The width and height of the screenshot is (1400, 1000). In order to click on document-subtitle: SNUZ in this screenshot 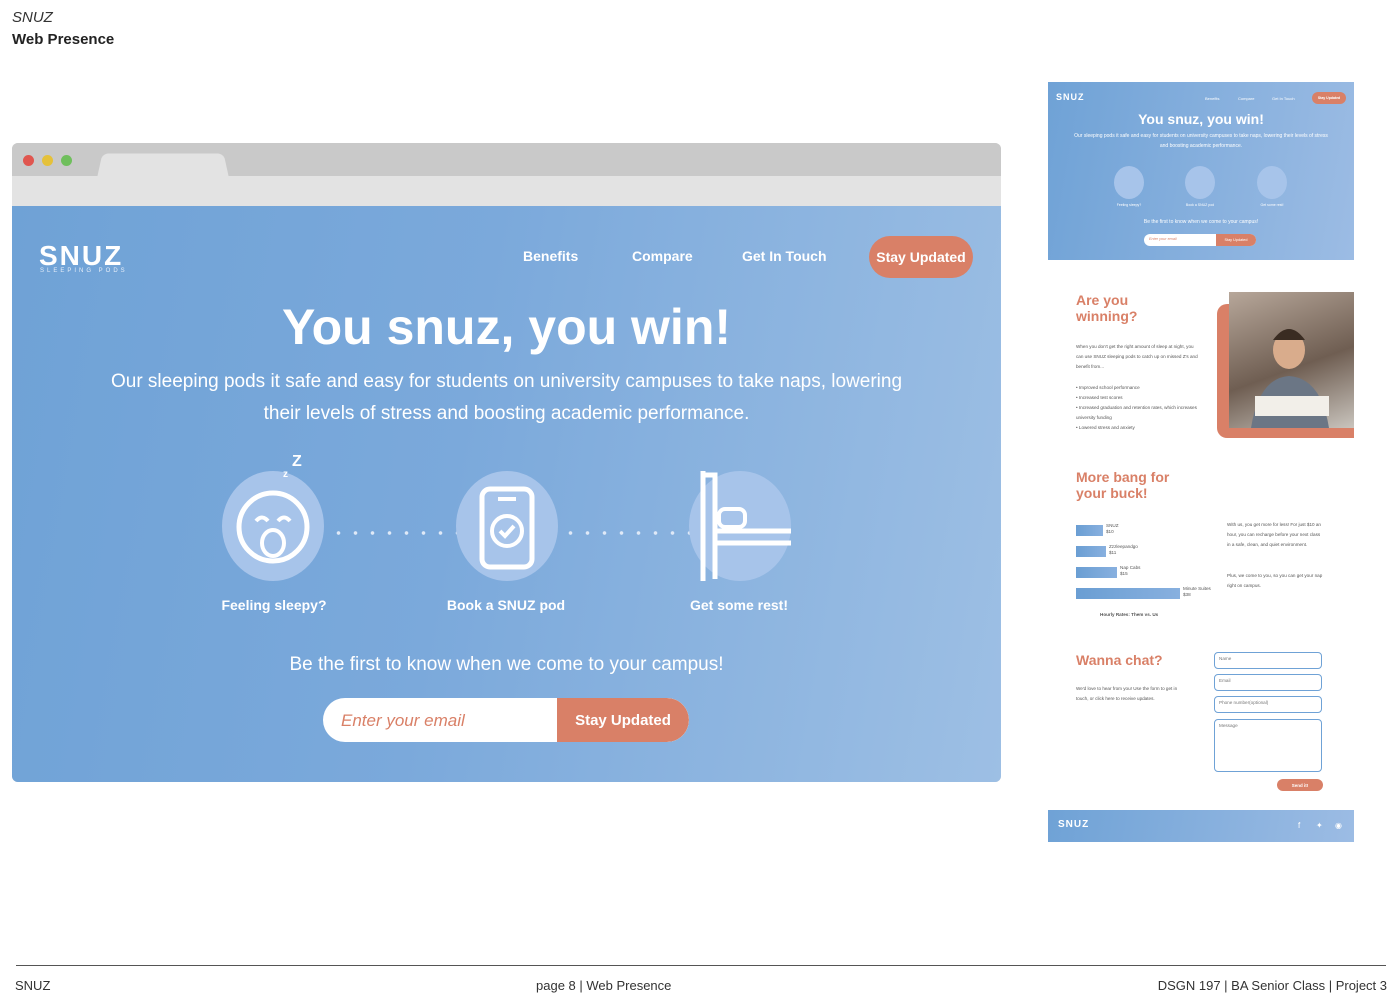, I will do `click(32, 17)`.